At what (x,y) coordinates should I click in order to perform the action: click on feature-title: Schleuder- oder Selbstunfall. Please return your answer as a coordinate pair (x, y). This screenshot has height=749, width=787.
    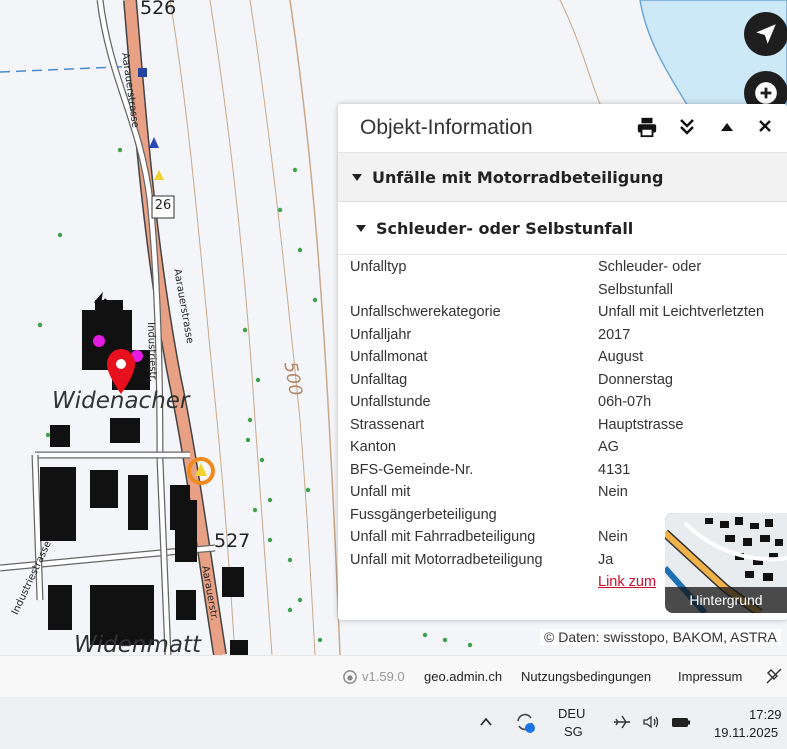
    Looking at the image, I should click on (505, 228).